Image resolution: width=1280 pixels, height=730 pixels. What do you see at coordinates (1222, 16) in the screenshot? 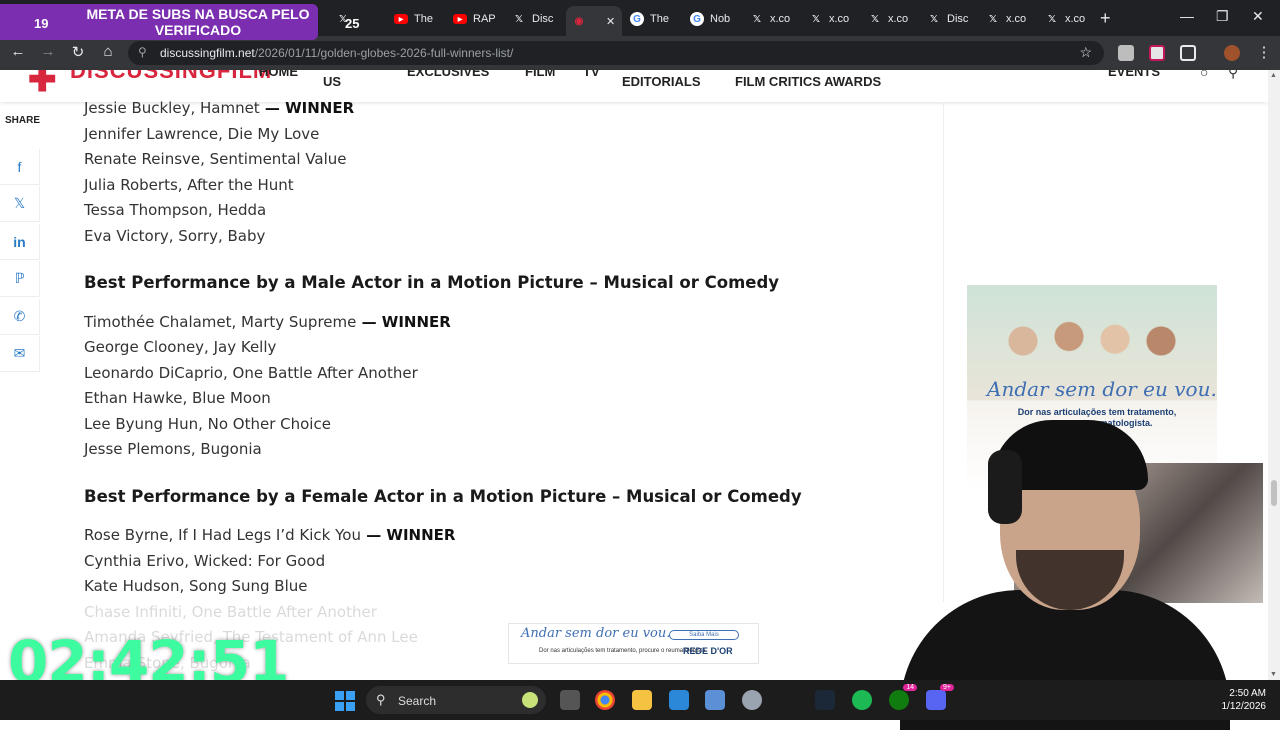
I see `restore-icon: ❐` at bounding box center [1222, 16].